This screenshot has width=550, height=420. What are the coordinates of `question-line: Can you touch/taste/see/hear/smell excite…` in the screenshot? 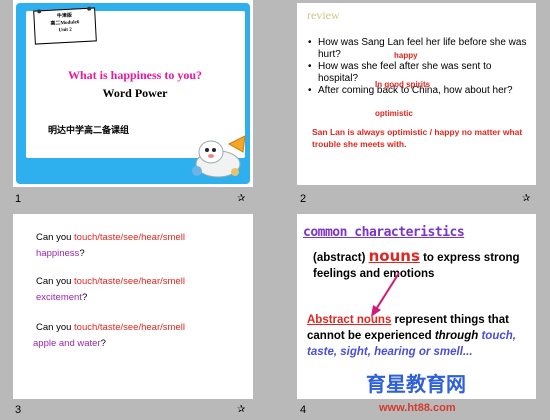 It's located at (144, 290).